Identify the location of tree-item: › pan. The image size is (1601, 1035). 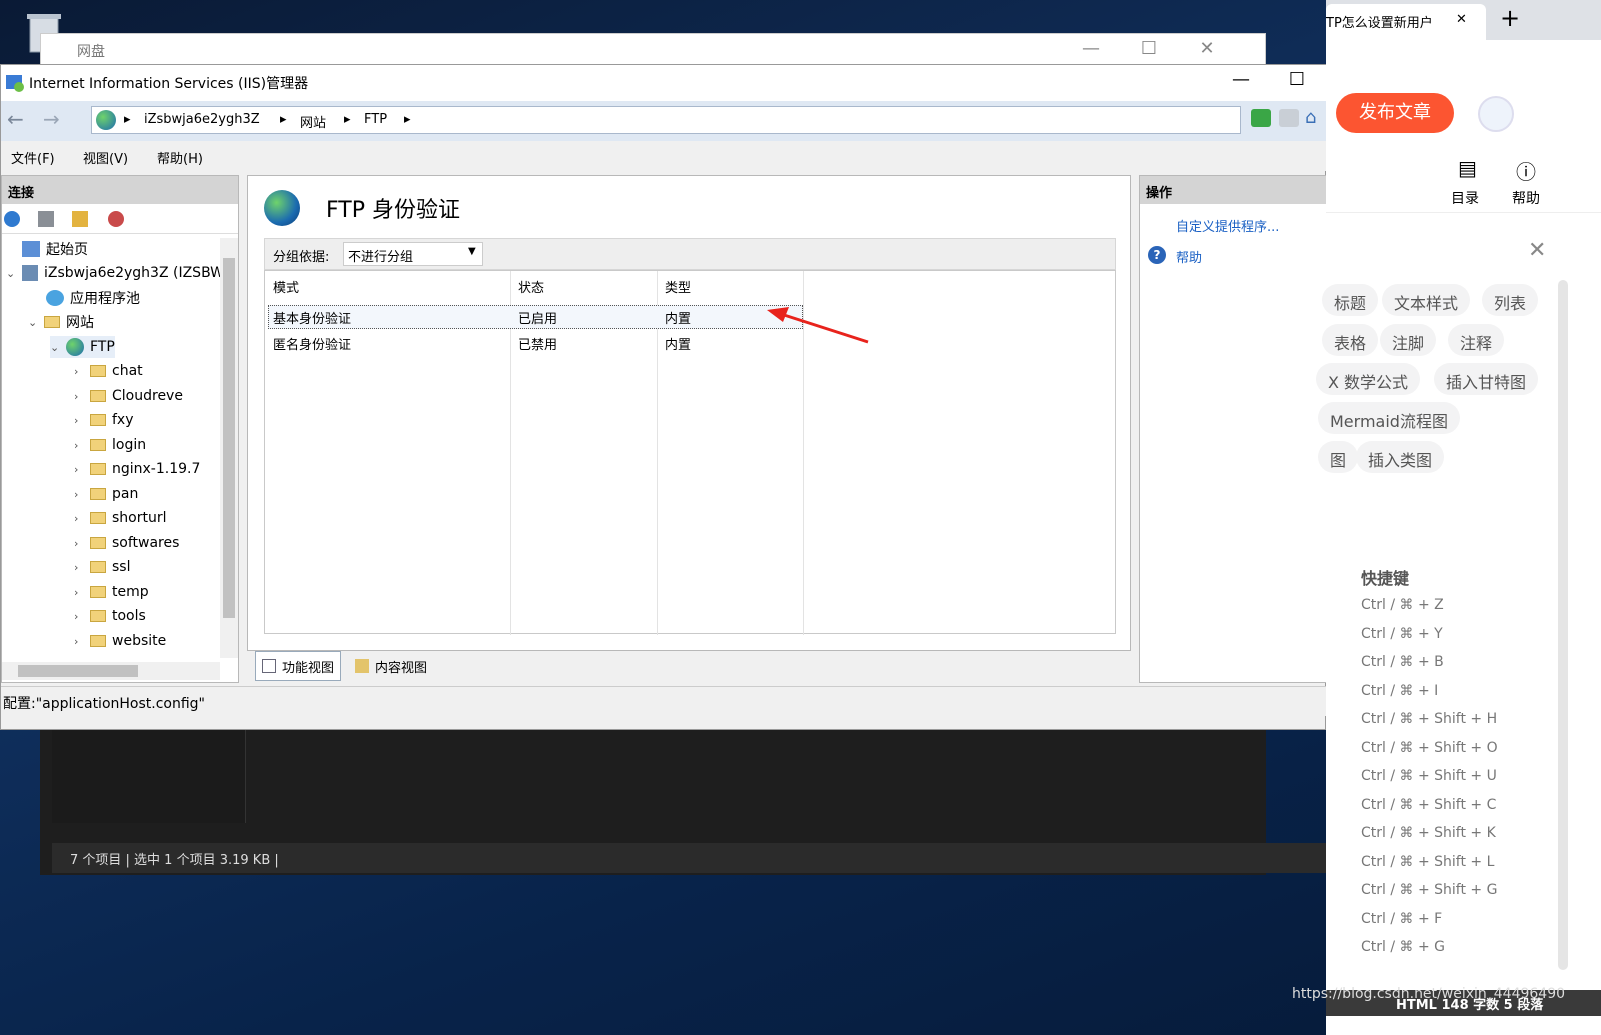
(106, 494).